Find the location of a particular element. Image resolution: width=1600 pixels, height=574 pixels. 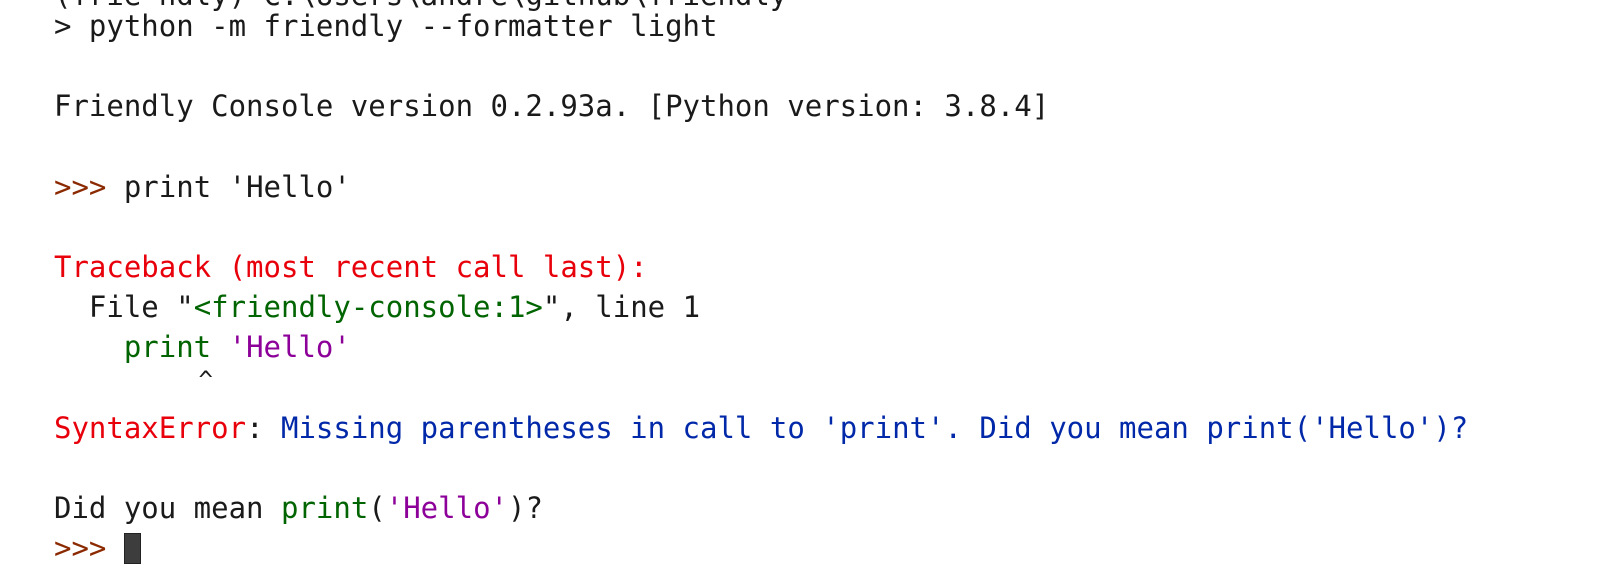

command-line: > python -m friendly --formatter light is located at coordinates (386, 26).